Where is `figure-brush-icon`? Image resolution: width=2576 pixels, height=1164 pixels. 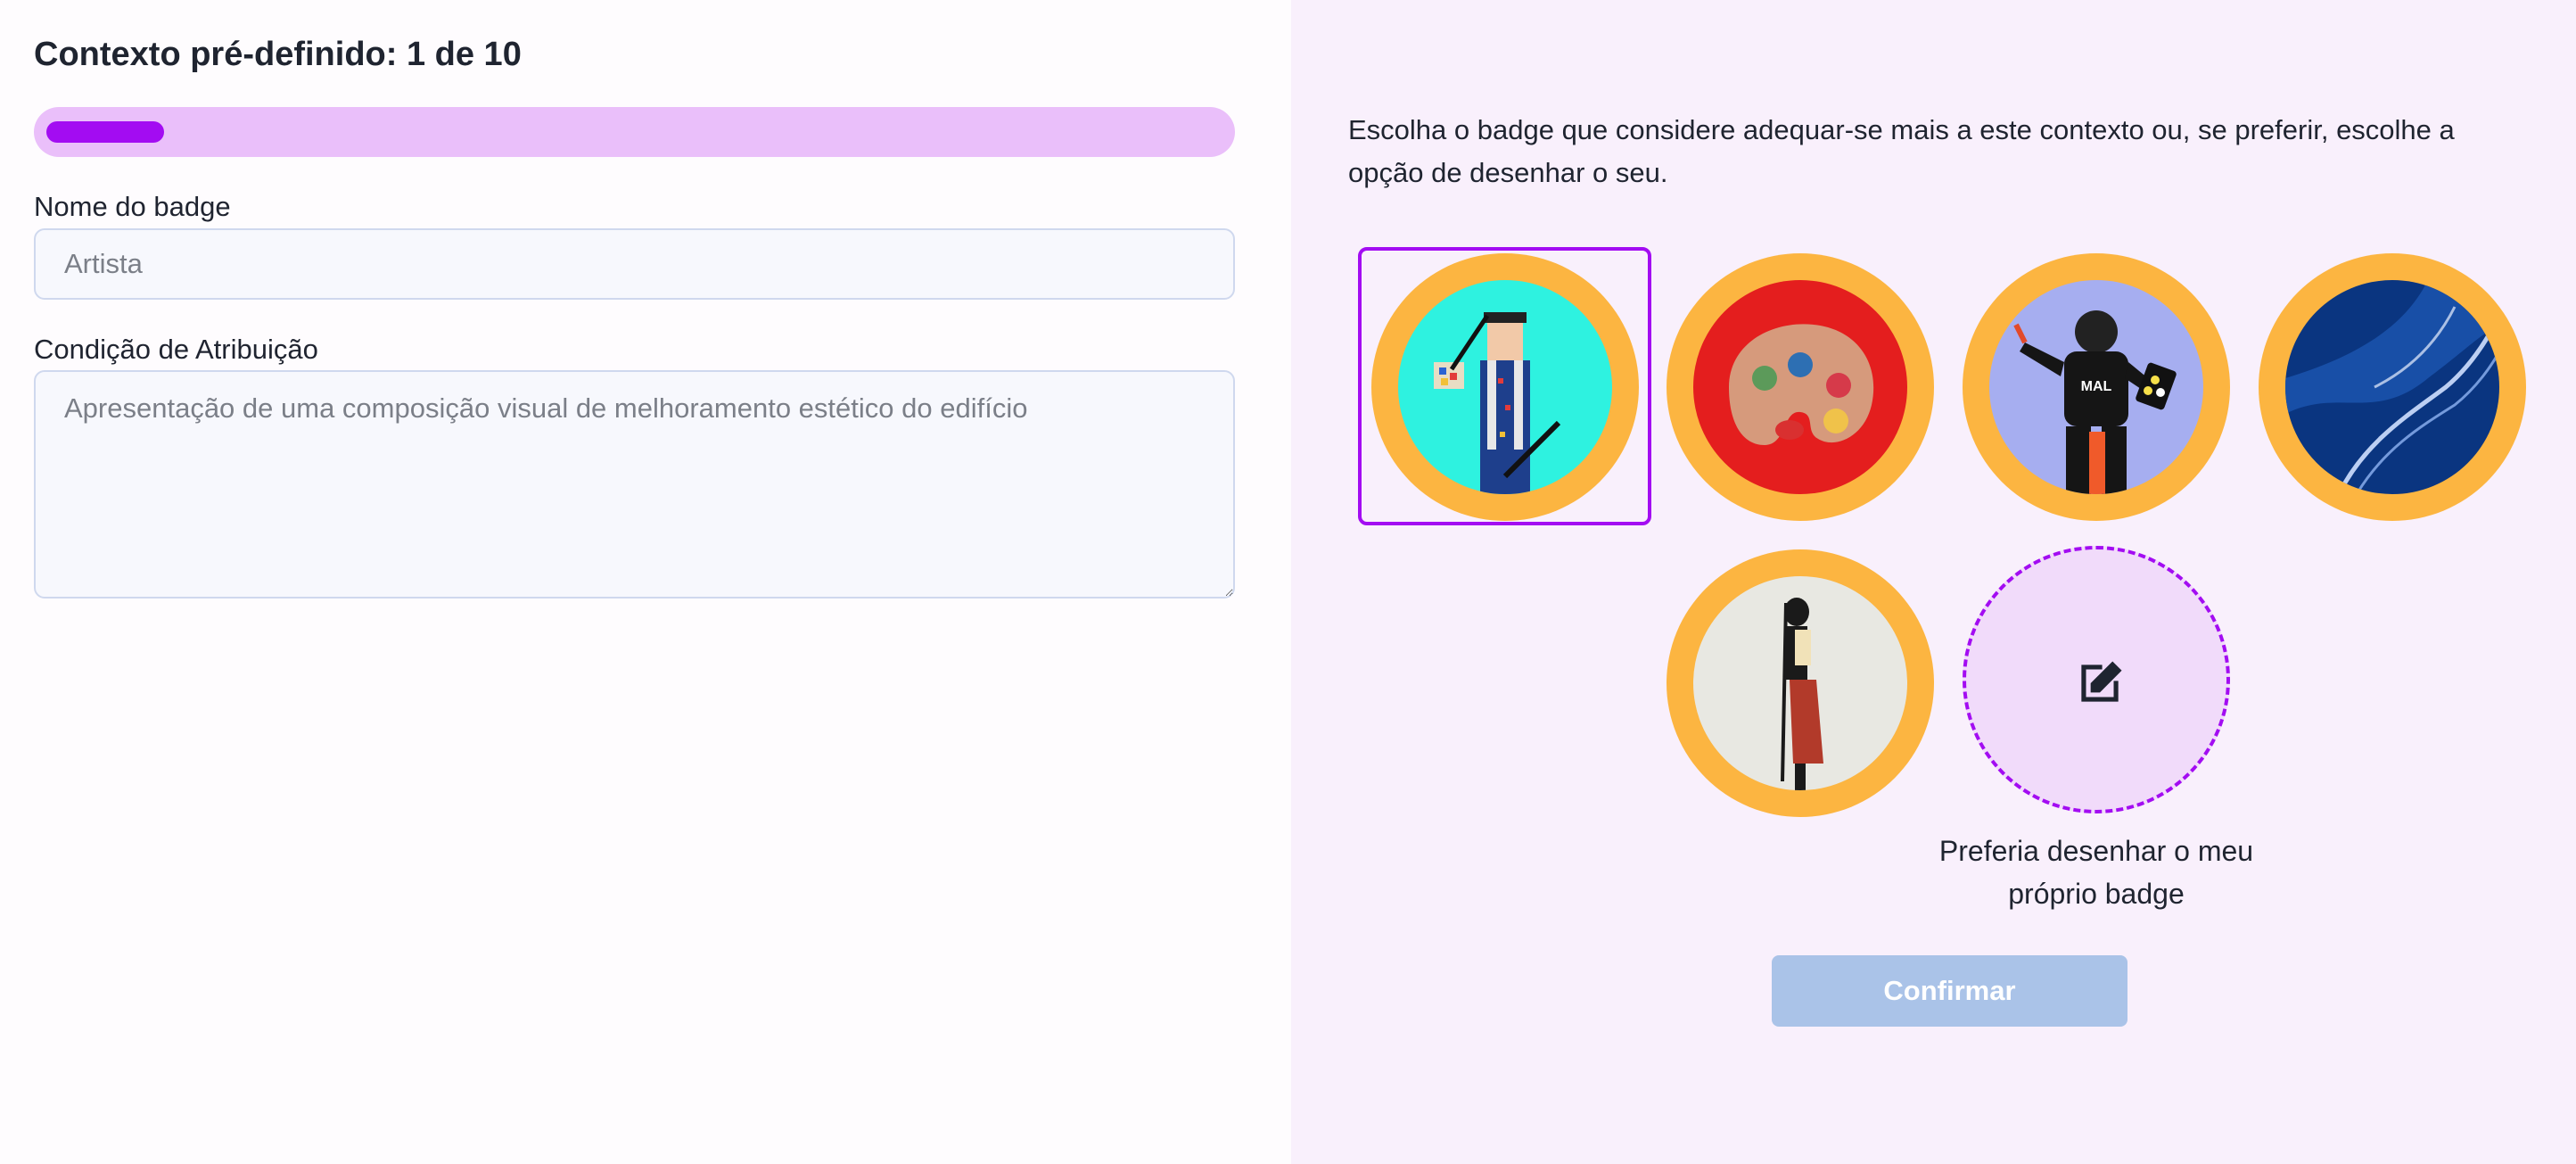 figure-brush-icon is located at coordinates (1800, 683).